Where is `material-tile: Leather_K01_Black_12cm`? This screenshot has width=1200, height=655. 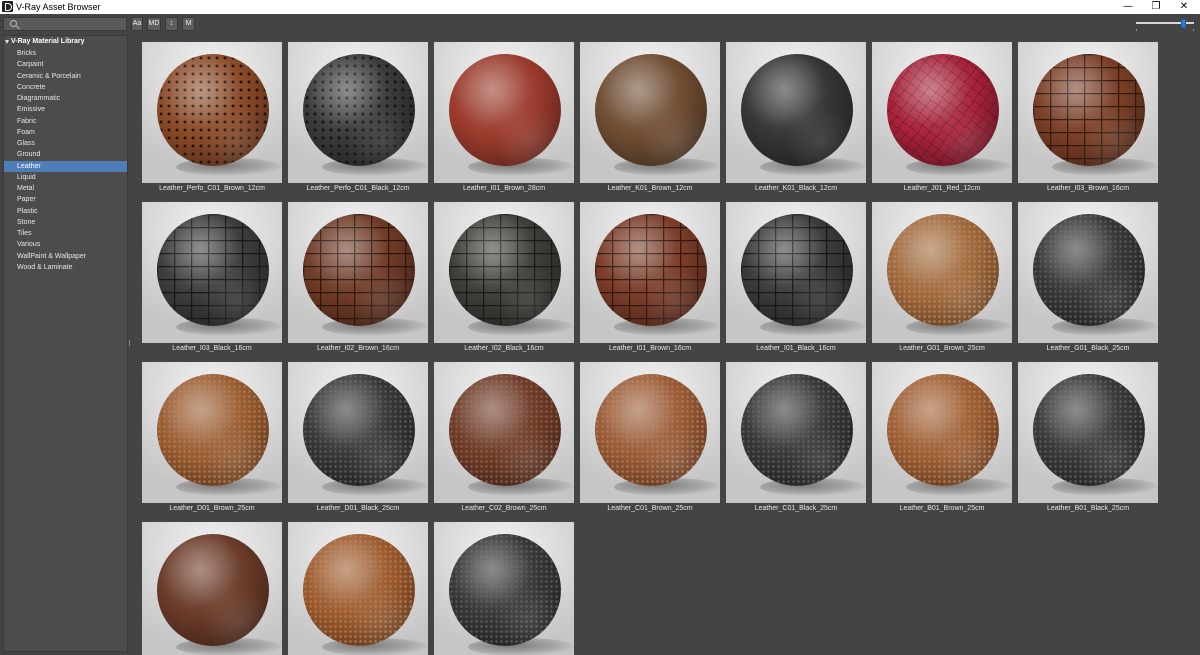 material-tile: Leather_K01_Black_12cm is located at coordinates (796, 117).